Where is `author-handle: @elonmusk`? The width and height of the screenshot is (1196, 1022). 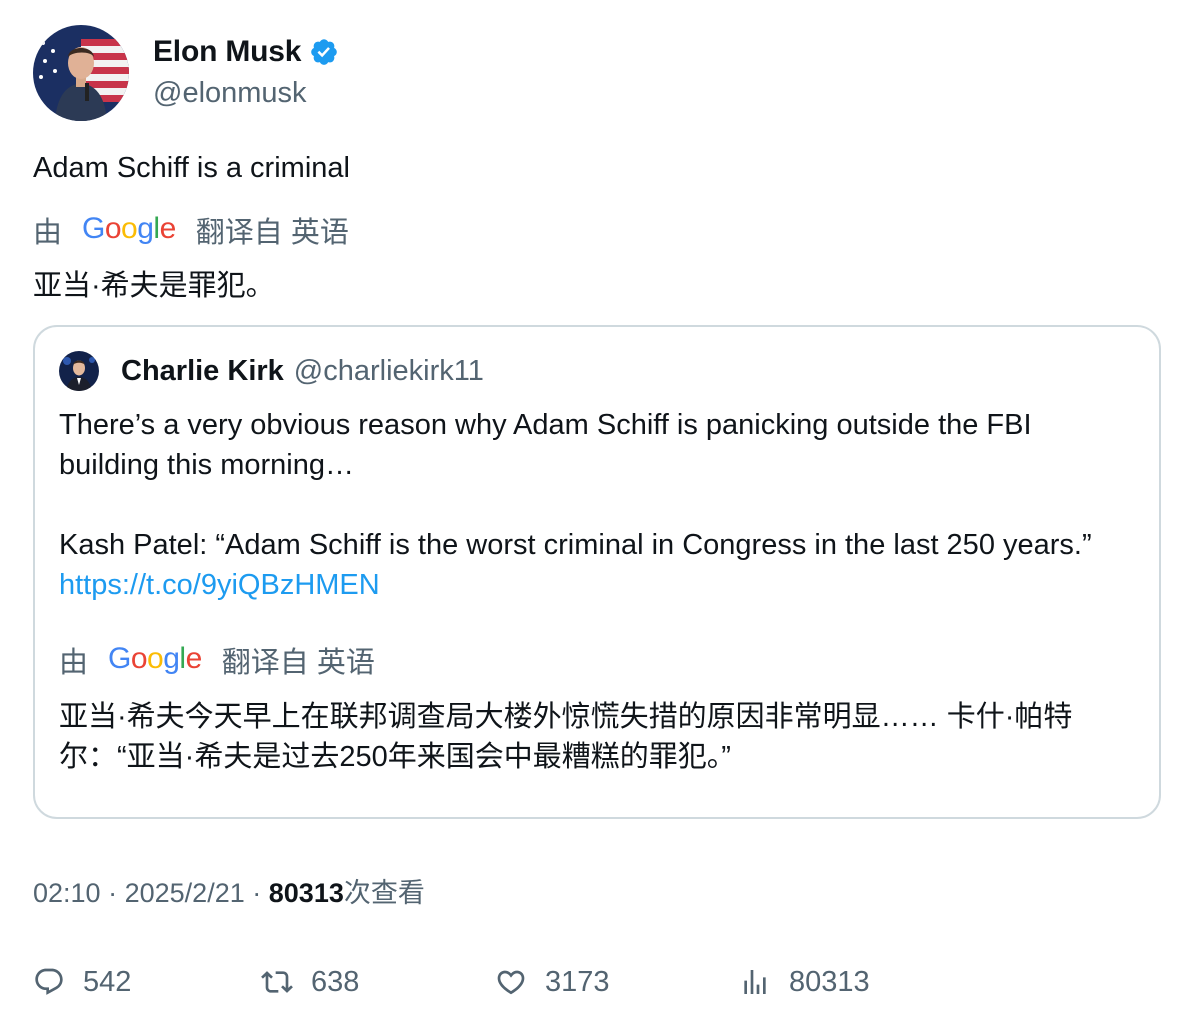 author-handle: @elonmusk is located at coordinates (246, 93).